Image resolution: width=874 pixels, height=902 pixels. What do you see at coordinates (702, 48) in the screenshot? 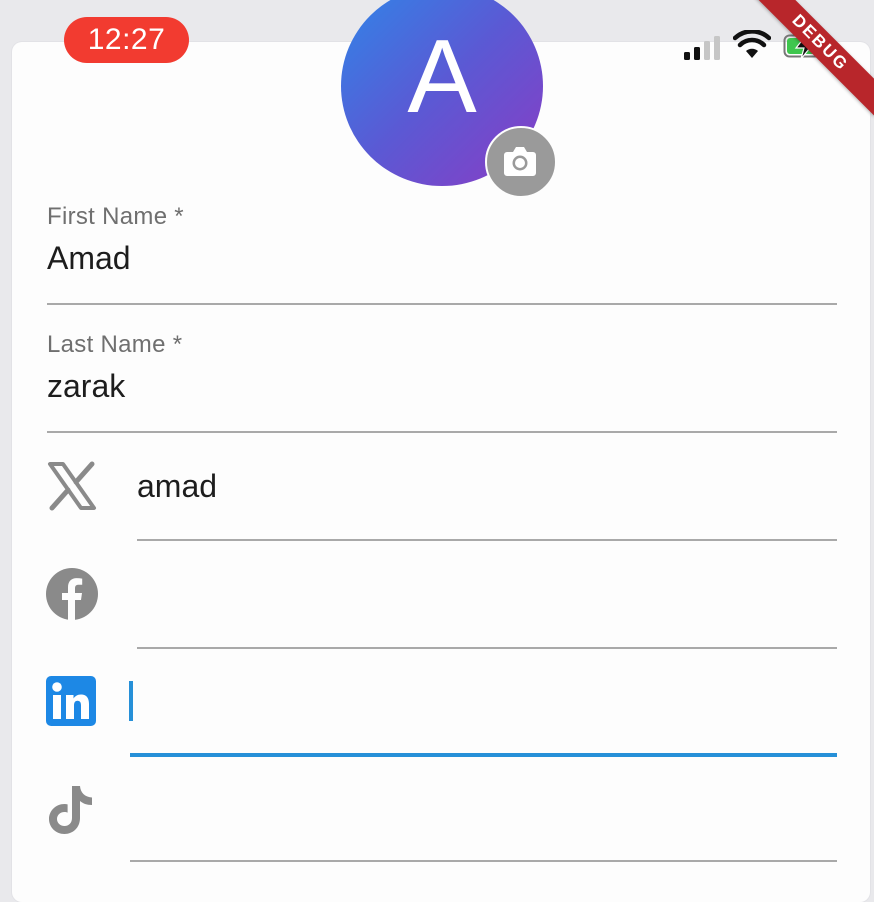
I see `cellular-signal-icon` at bounding box center [702, 48].